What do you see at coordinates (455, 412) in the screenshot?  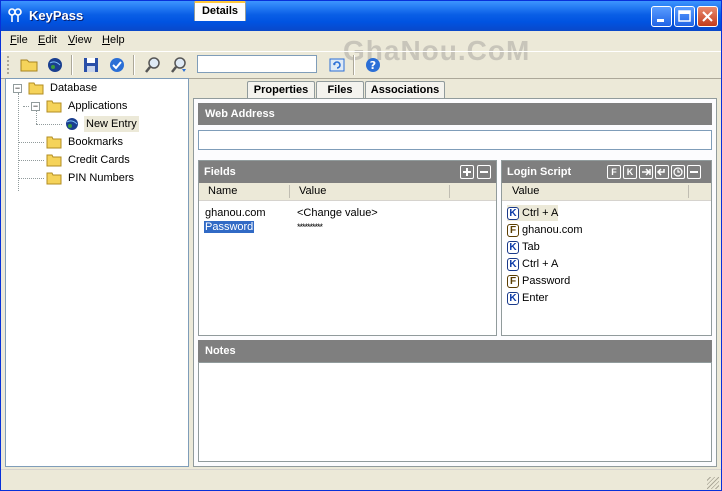 I see `notes-textarea` at bounding box center [455, 412].